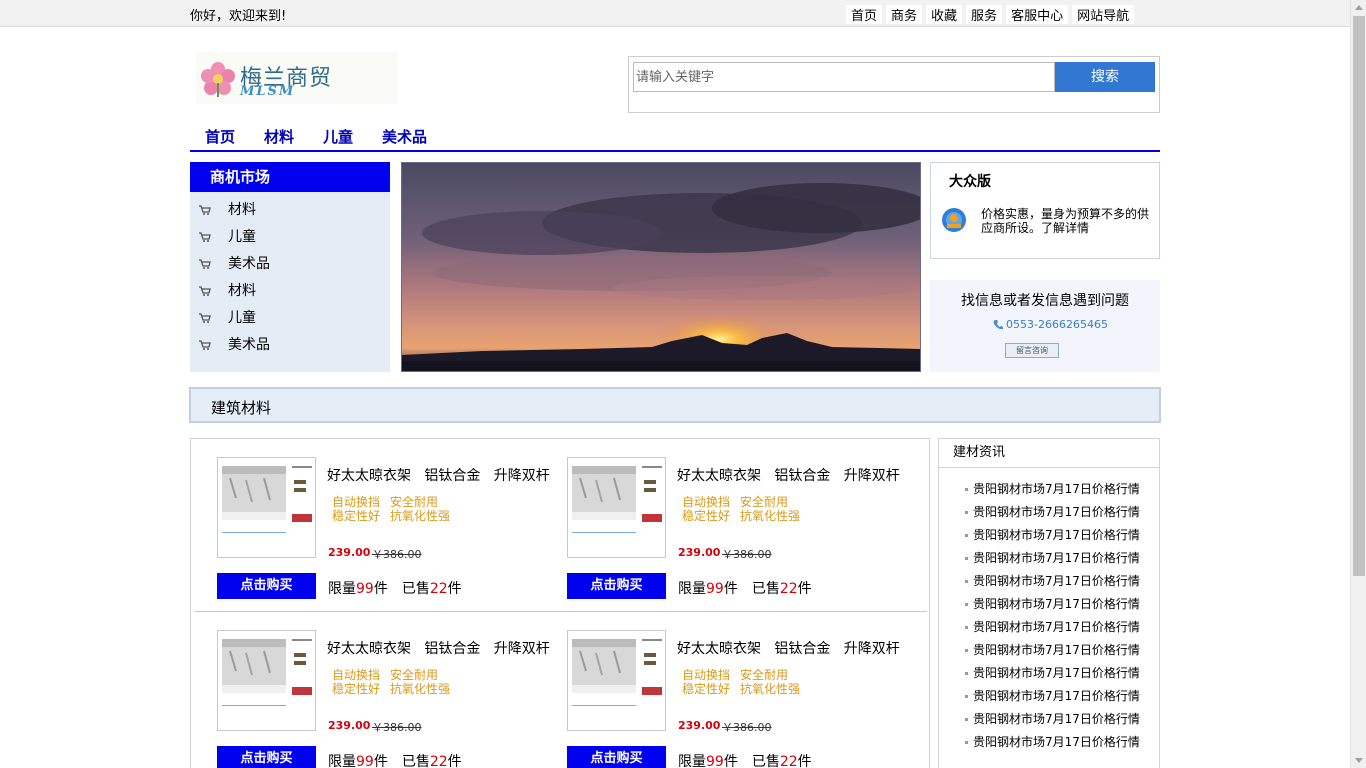 This screenshot has height=768, width=1366. What do you see at coordinates (279, 137) in the screenshot?
I see `main-nav-materials: 材料` at bounding box center [279, 137].